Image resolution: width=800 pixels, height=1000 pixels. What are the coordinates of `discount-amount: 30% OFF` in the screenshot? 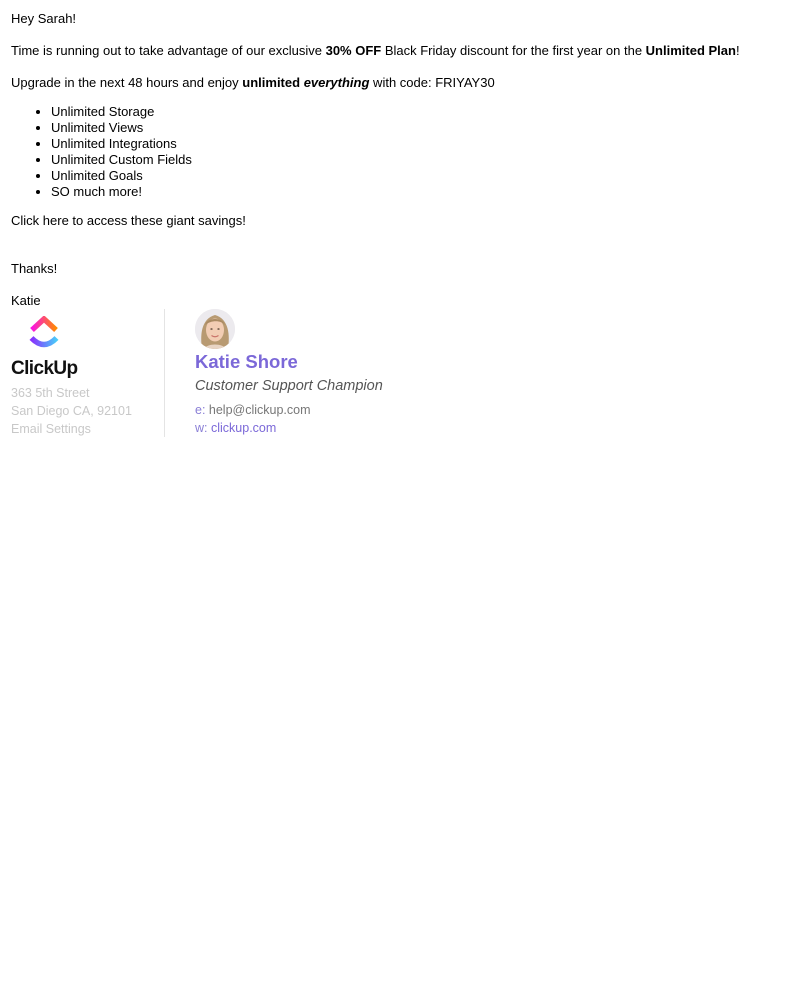 It's located at (353, 50).